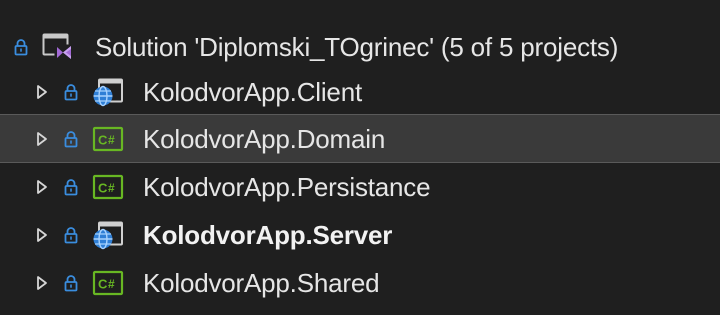 This screenshot has width=720, height=315. Describe the element at coordinates (287, 186) in the screenshot. I see `project-label: KolodvorApp.Persistance` at that location.